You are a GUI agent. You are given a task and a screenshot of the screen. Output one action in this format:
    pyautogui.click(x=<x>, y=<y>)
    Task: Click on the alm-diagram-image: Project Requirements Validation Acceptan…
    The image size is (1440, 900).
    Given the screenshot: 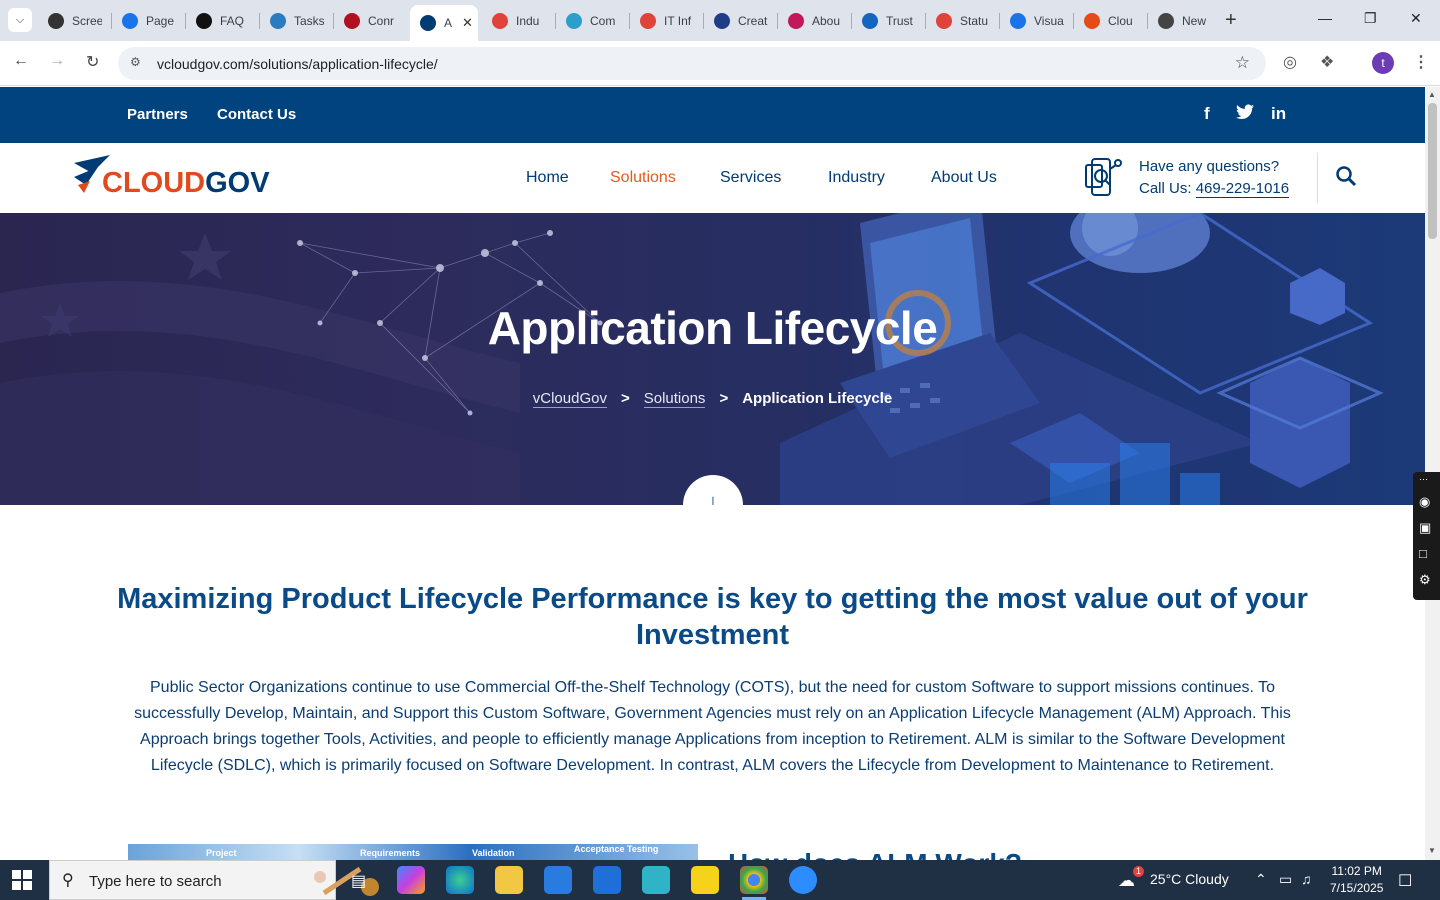 What is the action you would take?
    pyautogui.click(x=413, y=852)
    